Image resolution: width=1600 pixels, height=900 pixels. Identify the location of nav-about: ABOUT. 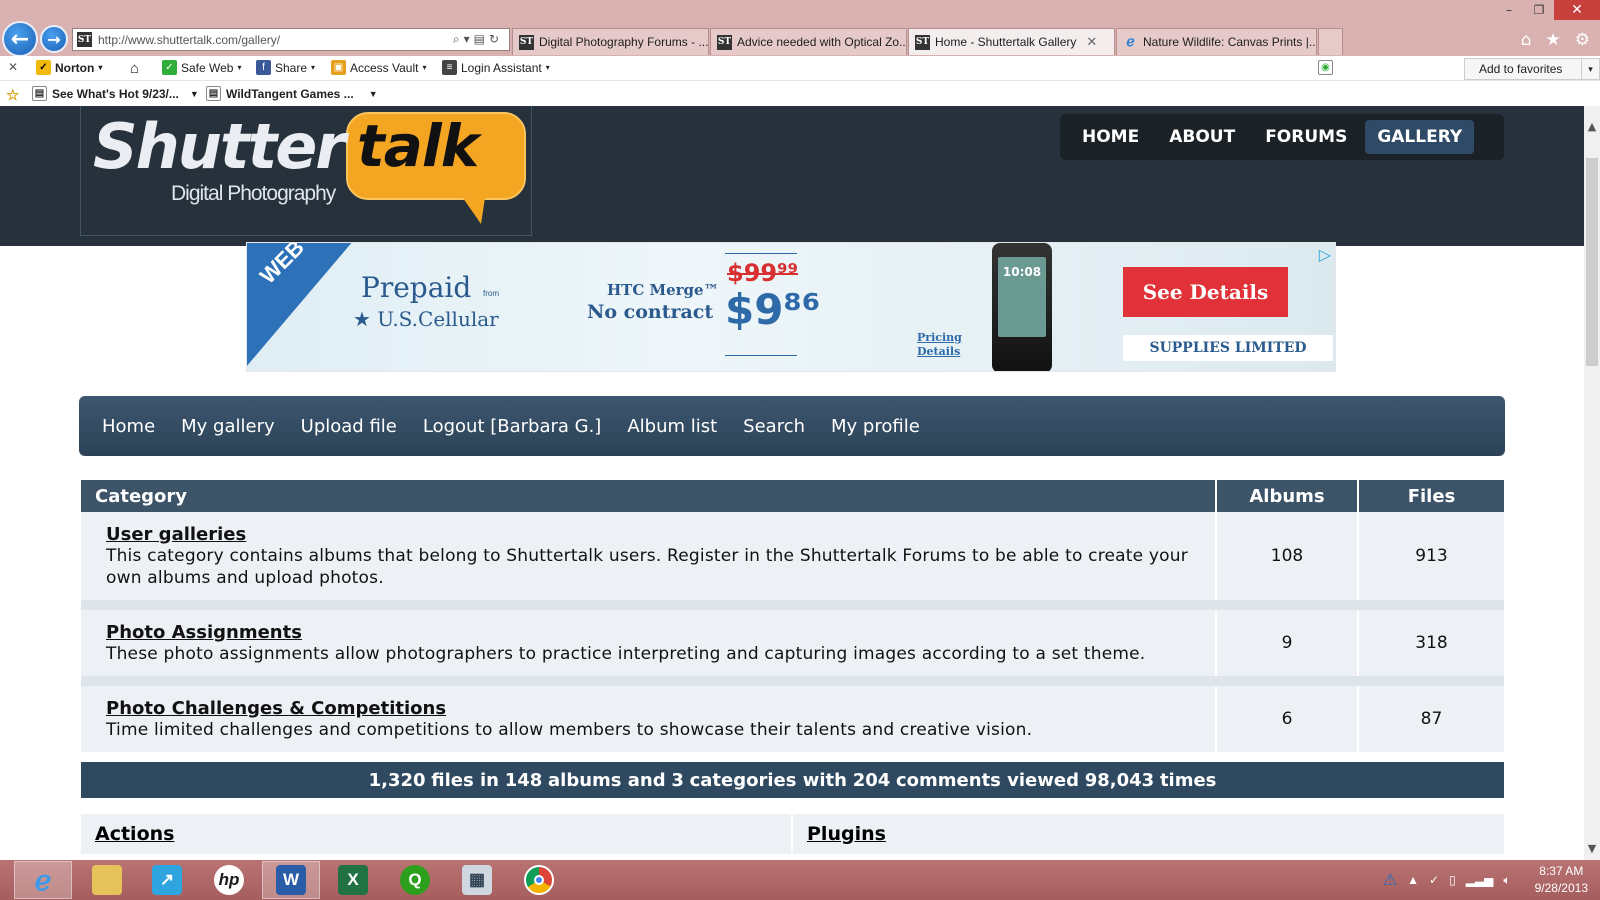
(1202, 137).